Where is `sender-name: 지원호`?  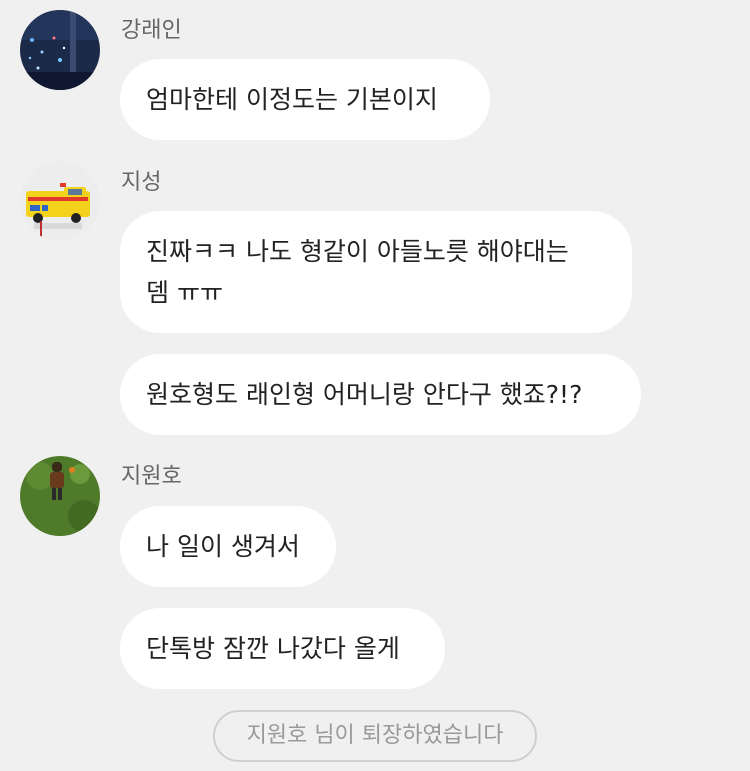 sender-name: 지원호 is located at coordinates (151, 476).